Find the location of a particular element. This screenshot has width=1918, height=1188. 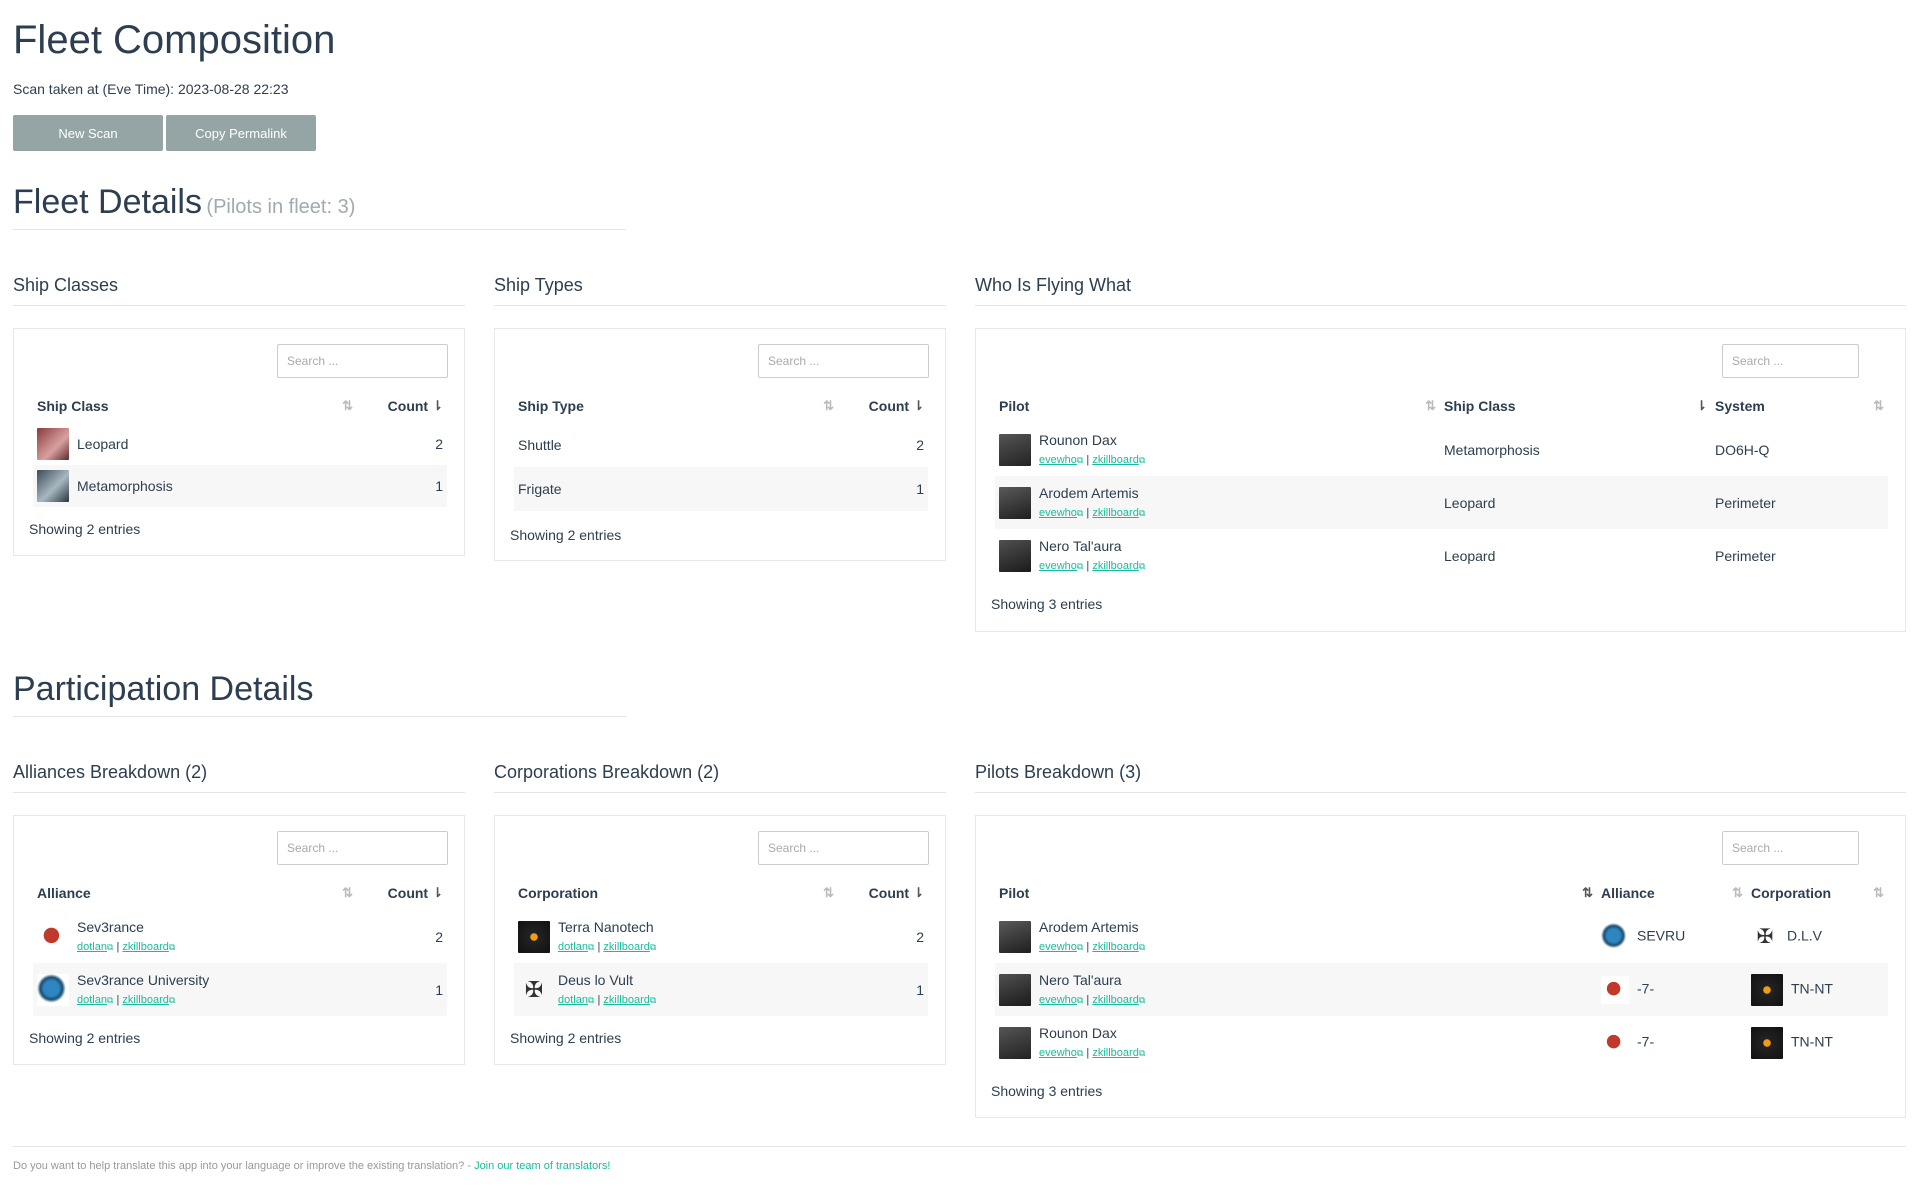

ship-types-title: Ship Types is located at coordinates (720, 290).